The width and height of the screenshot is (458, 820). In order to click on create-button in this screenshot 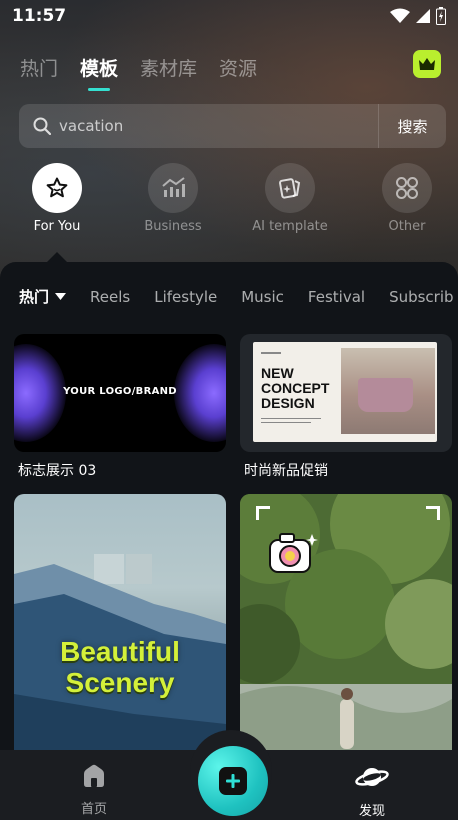, I will do `click(233, 781)`.